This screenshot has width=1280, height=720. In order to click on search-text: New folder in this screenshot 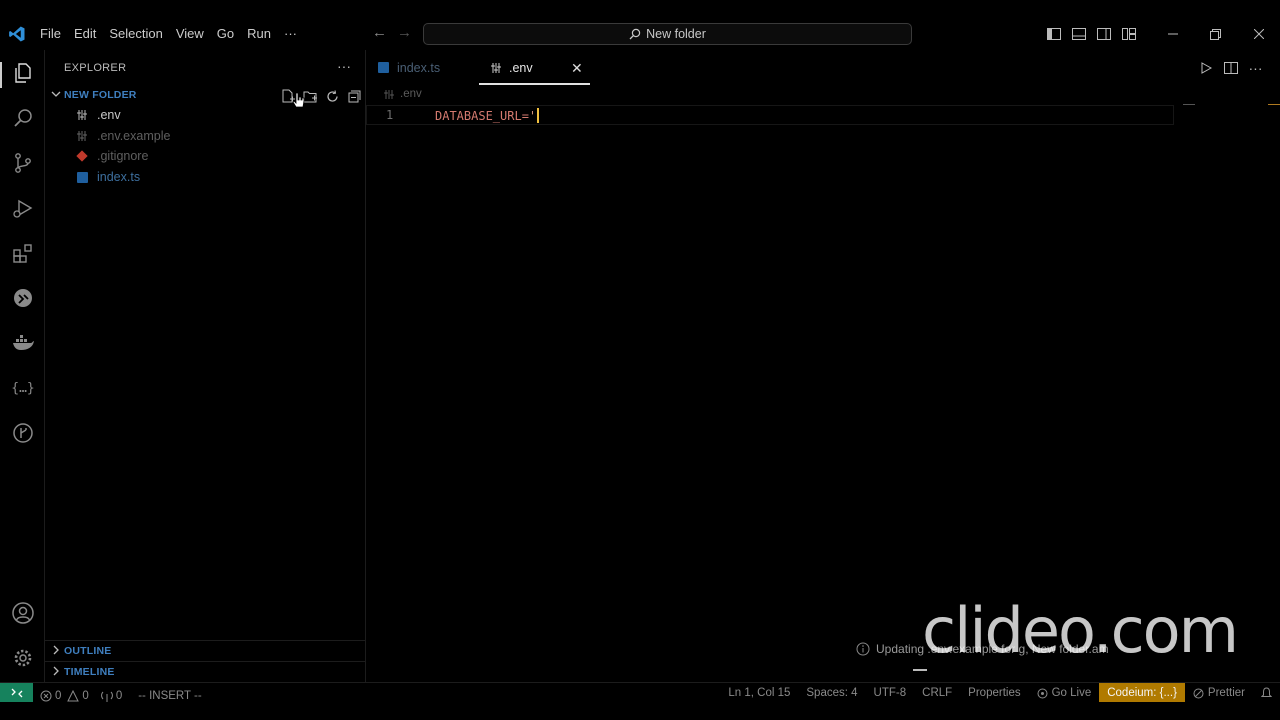, I will do `click(676, 34)`.